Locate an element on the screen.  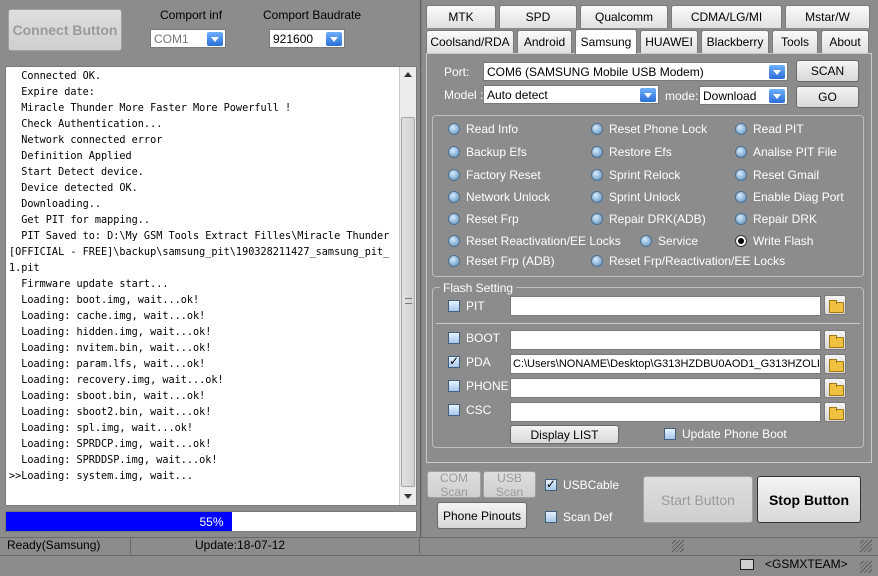
log-line: 1.pit is located at coordinates (24, 268).